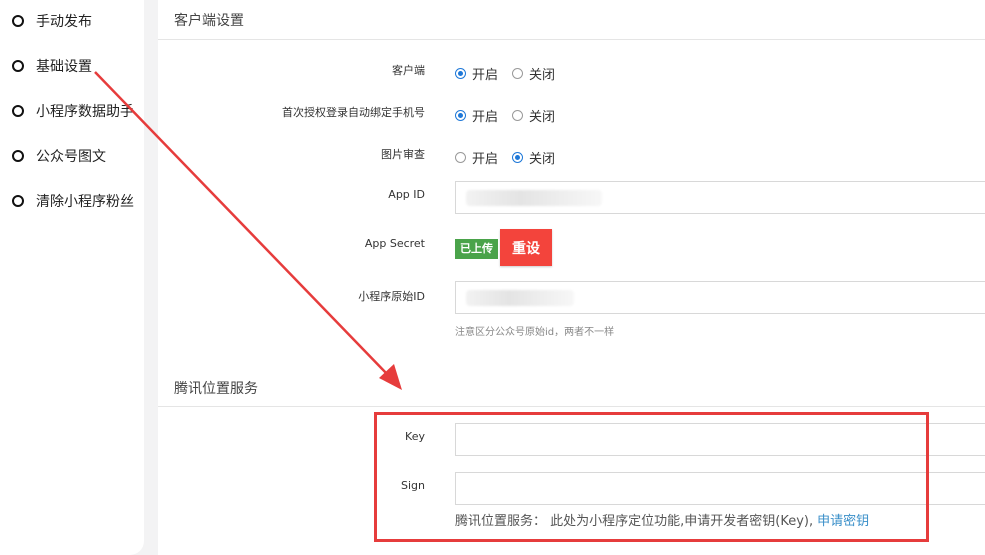 The width and height of the screenshot is (985, 555). I want to click on sidebar-item-label: 小程序数据助手, so click(85, 112).